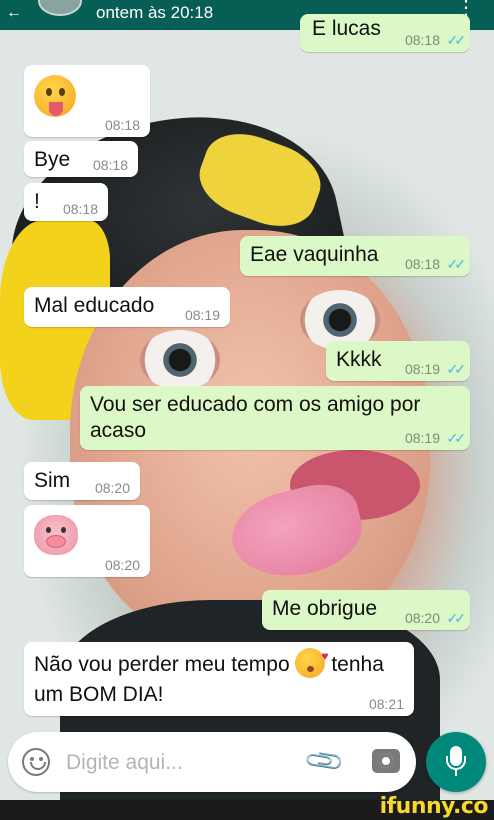  Describe the element at coordinates (155, 12) in the screenshot. I see `last-seen-status: ontem às 20:18` at that location.